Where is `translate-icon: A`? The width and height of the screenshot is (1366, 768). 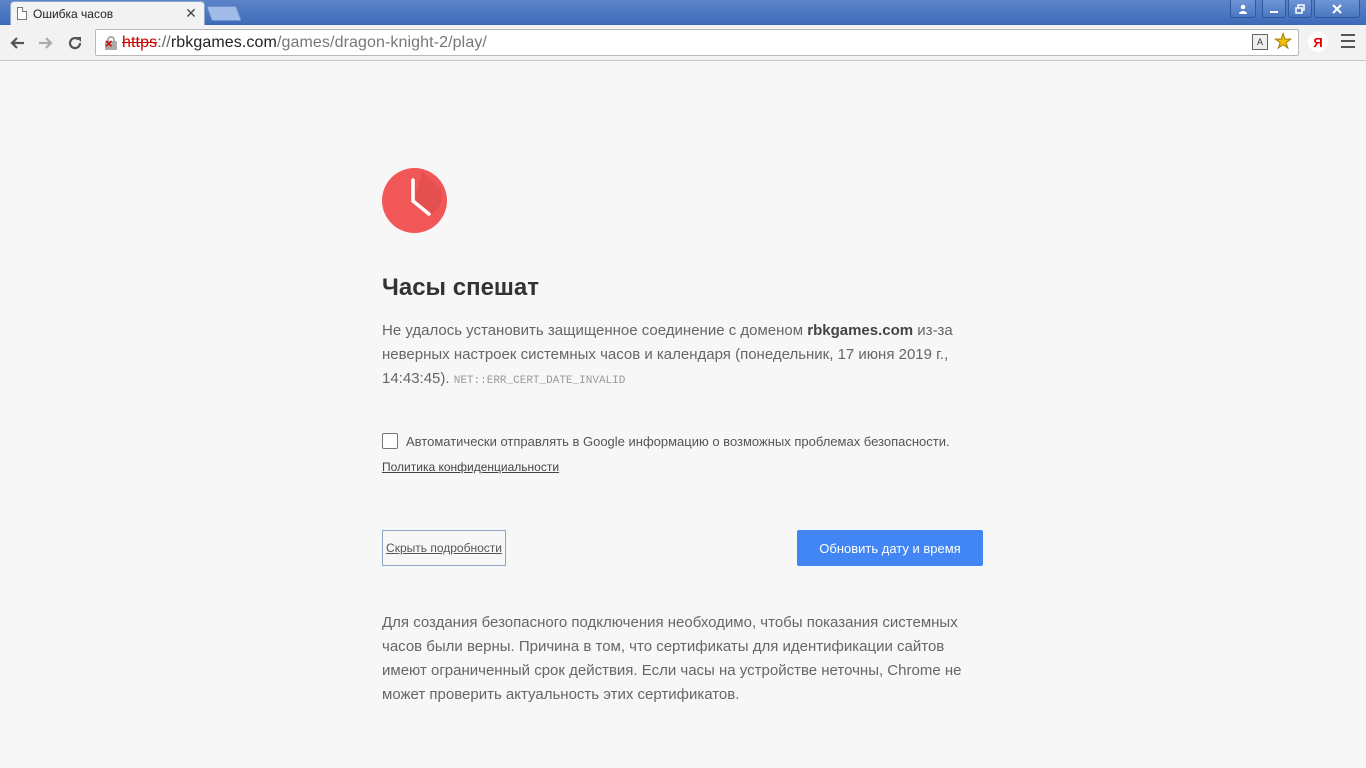
translate-icon: A is located at coordinates (1260, 42).